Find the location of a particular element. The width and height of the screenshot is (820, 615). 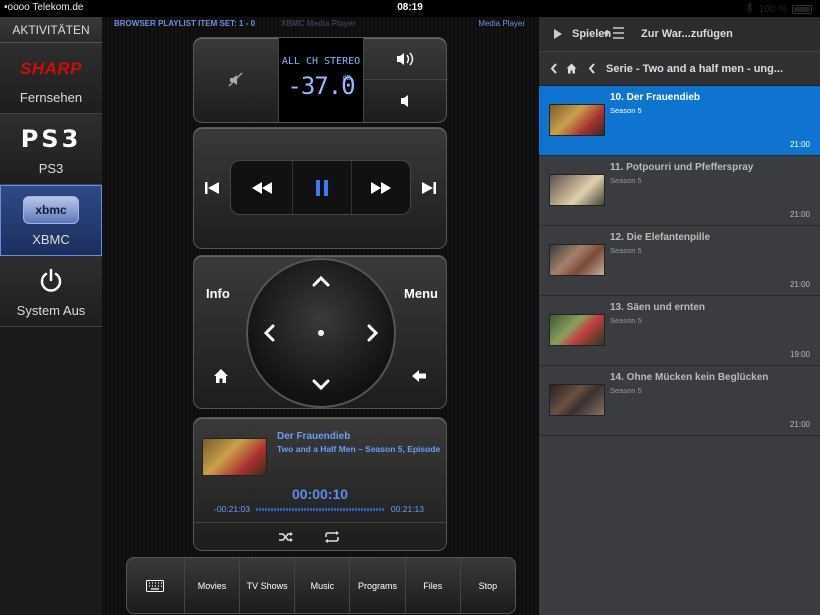

fast-forward-icon is located at coordinates (381, 187).